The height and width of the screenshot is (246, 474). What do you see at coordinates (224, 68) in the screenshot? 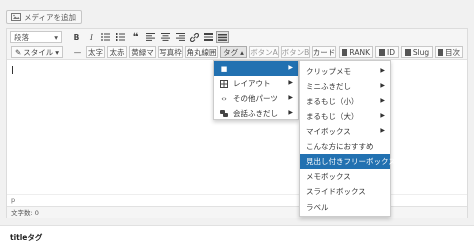
I see `box-icon: ■` at bounding box center [224, 68].